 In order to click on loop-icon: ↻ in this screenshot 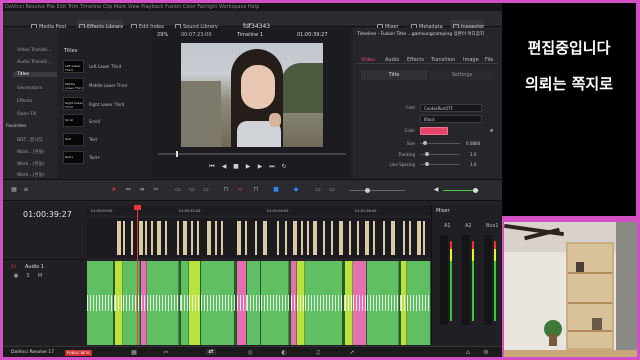, I will do `click(284, 167)`.